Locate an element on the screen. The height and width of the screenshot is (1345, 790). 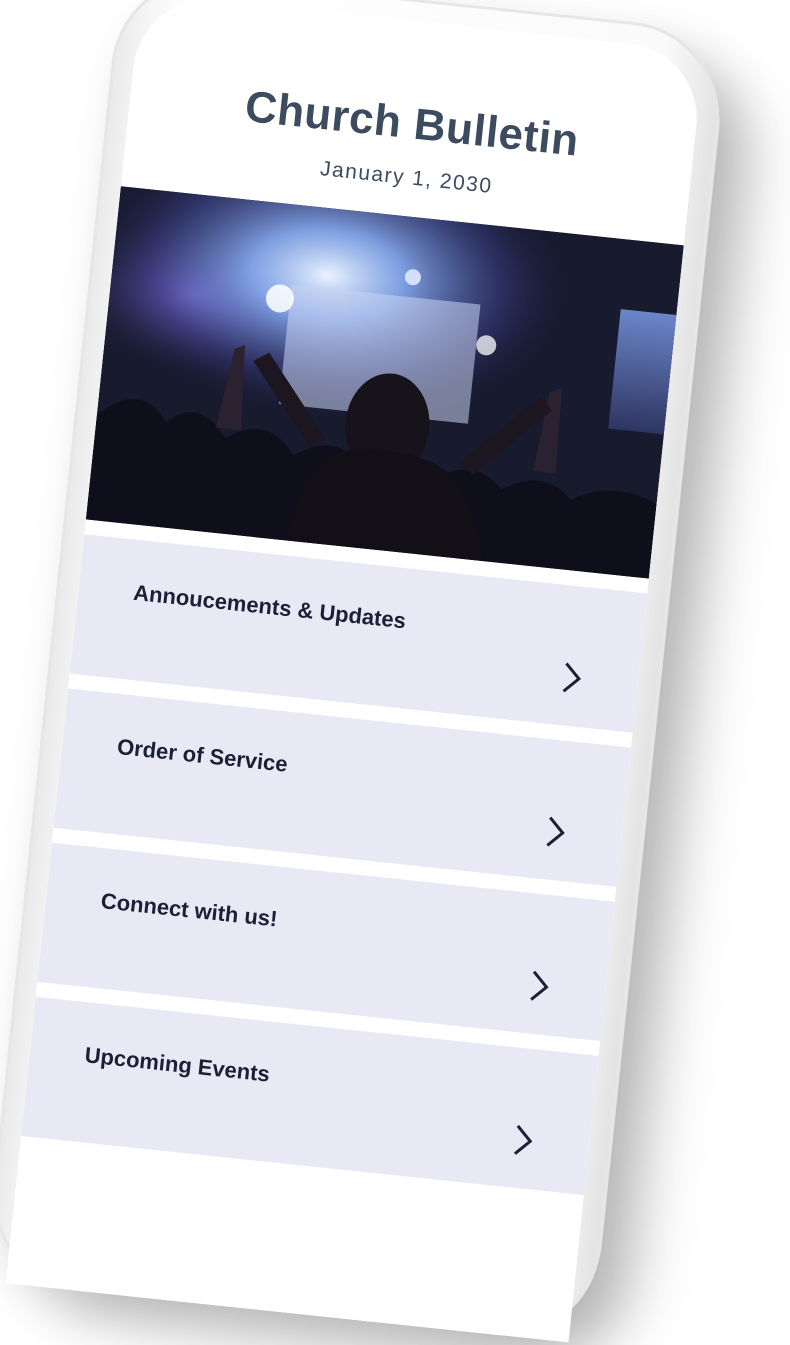
menu-item-label: Upcoming Events is located at coordinates (177, 1064).